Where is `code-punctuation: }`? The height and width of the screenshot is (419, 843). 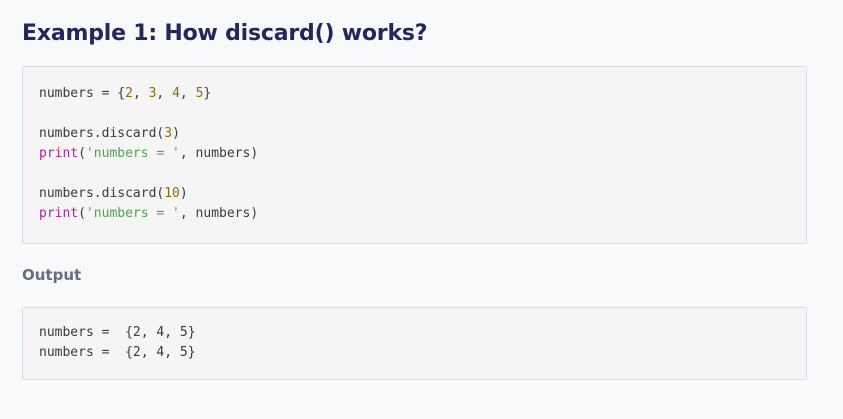 code-punctuation: } is located at coordinates (207, 93).